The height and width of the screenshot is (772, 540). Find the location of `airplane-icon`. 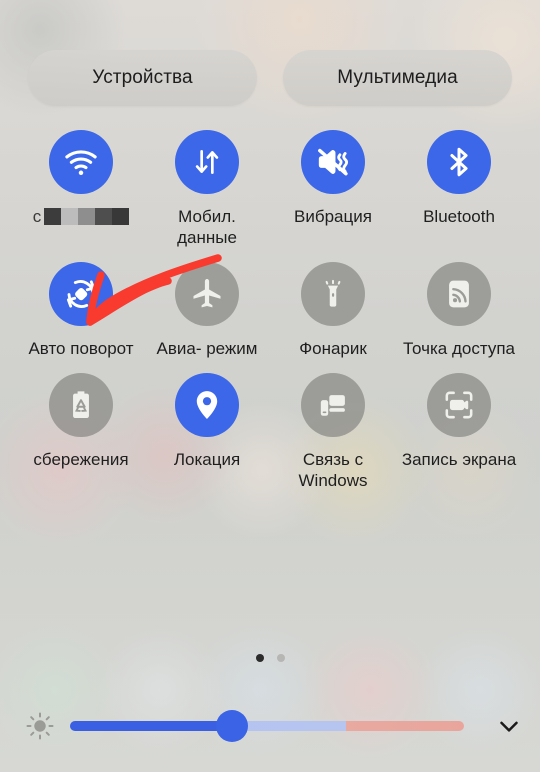

airplane-icon is located at coordinates (207, 294).